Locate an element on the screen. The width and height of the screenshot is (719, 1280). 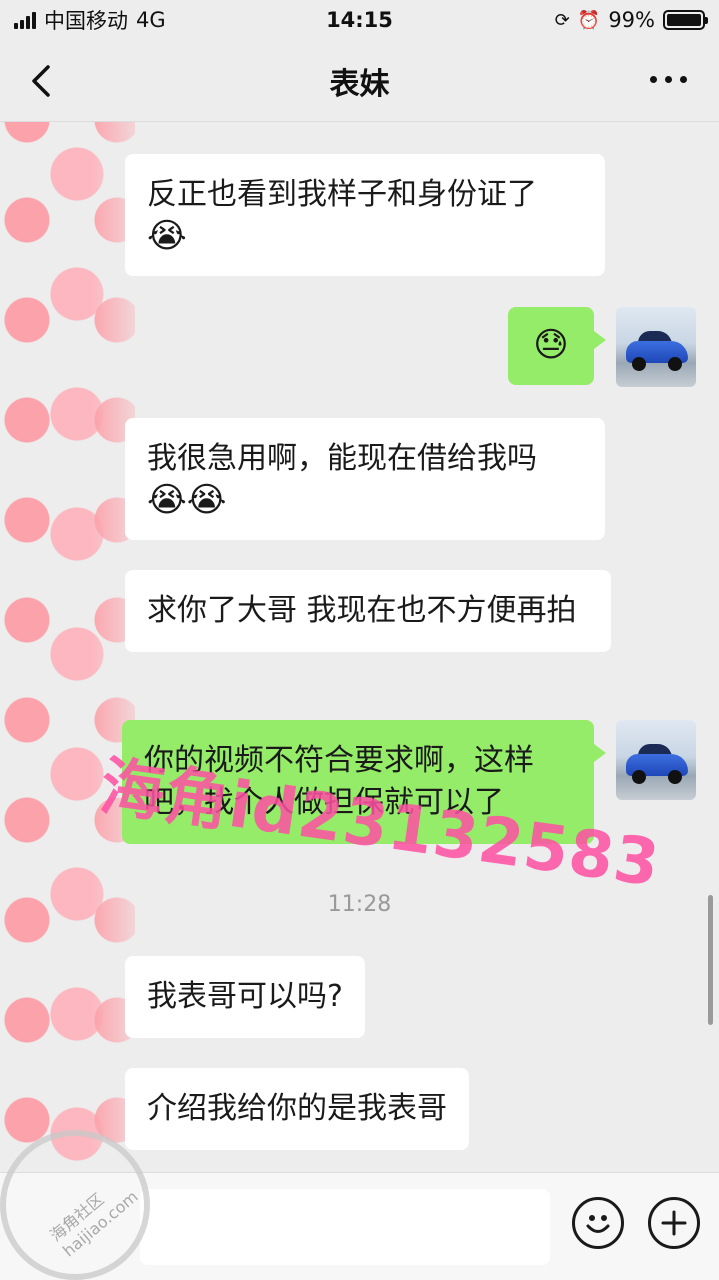
more-dots-icon is located at coordinates (668, 79).